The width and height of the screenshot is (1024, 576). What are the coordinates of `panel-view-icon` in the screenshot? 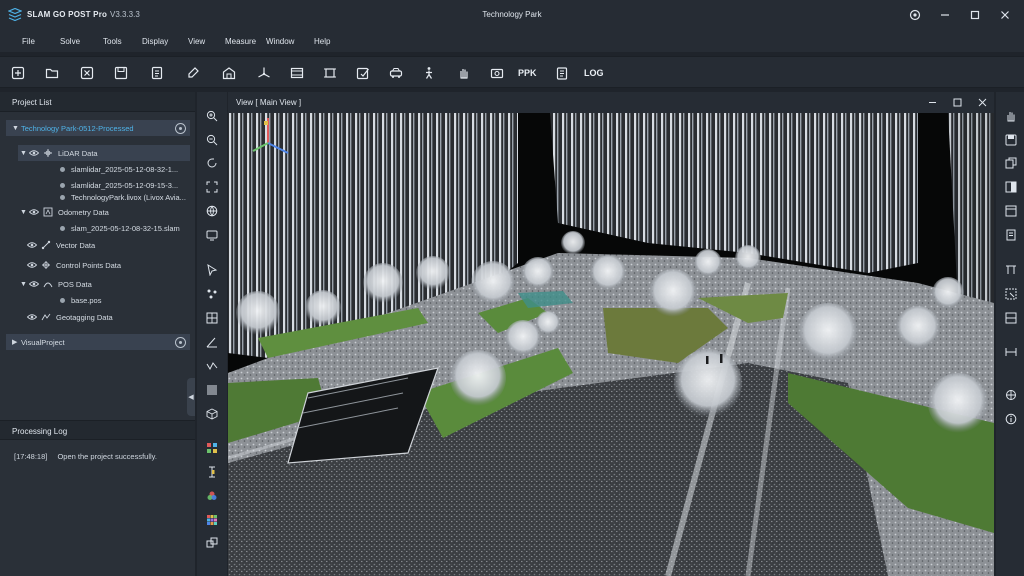 It's located at (1011, 211).